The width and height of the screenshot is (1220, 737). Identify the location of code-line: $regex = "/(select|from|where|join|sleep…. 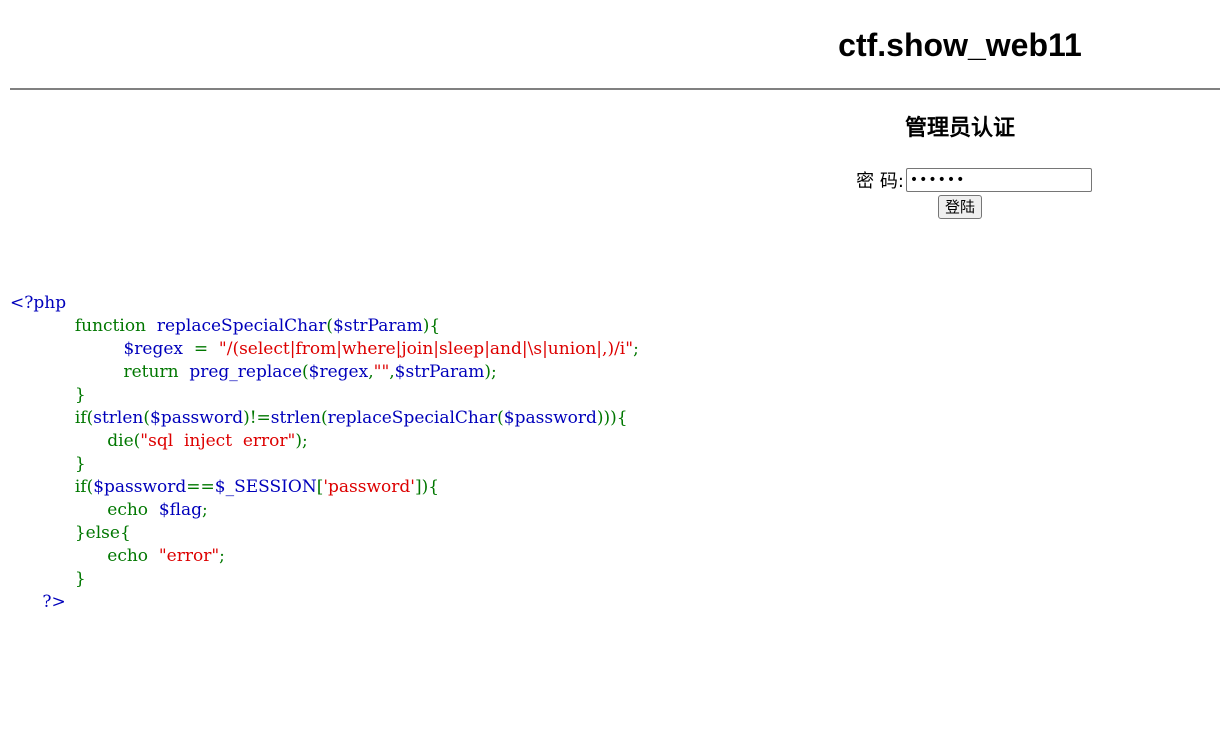
(324, 349).